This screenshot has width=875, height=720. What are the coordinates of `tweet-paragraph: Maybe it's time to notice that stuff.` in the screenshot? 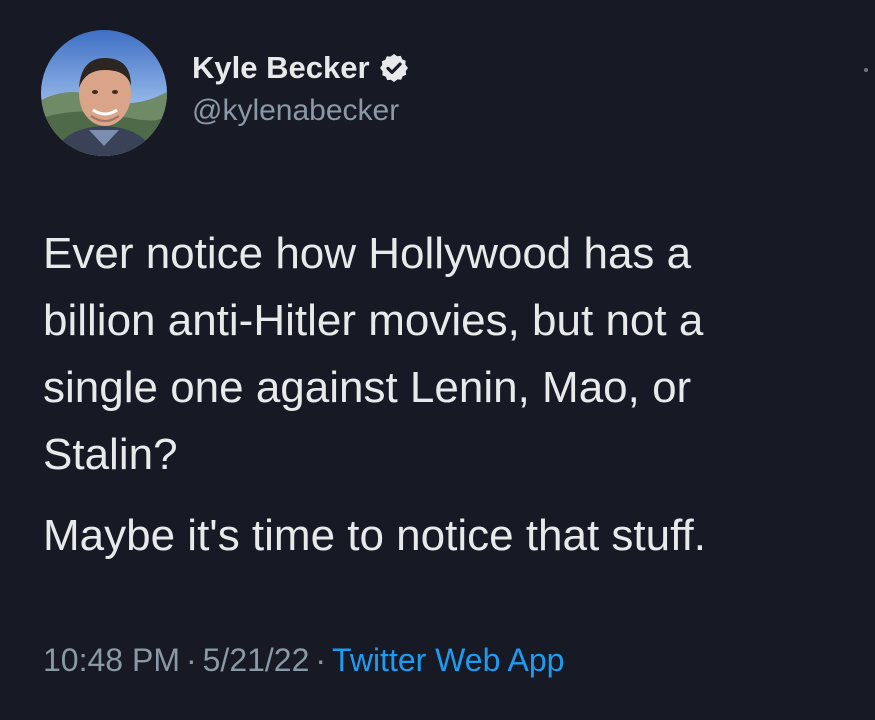 It's located at (375, 535).